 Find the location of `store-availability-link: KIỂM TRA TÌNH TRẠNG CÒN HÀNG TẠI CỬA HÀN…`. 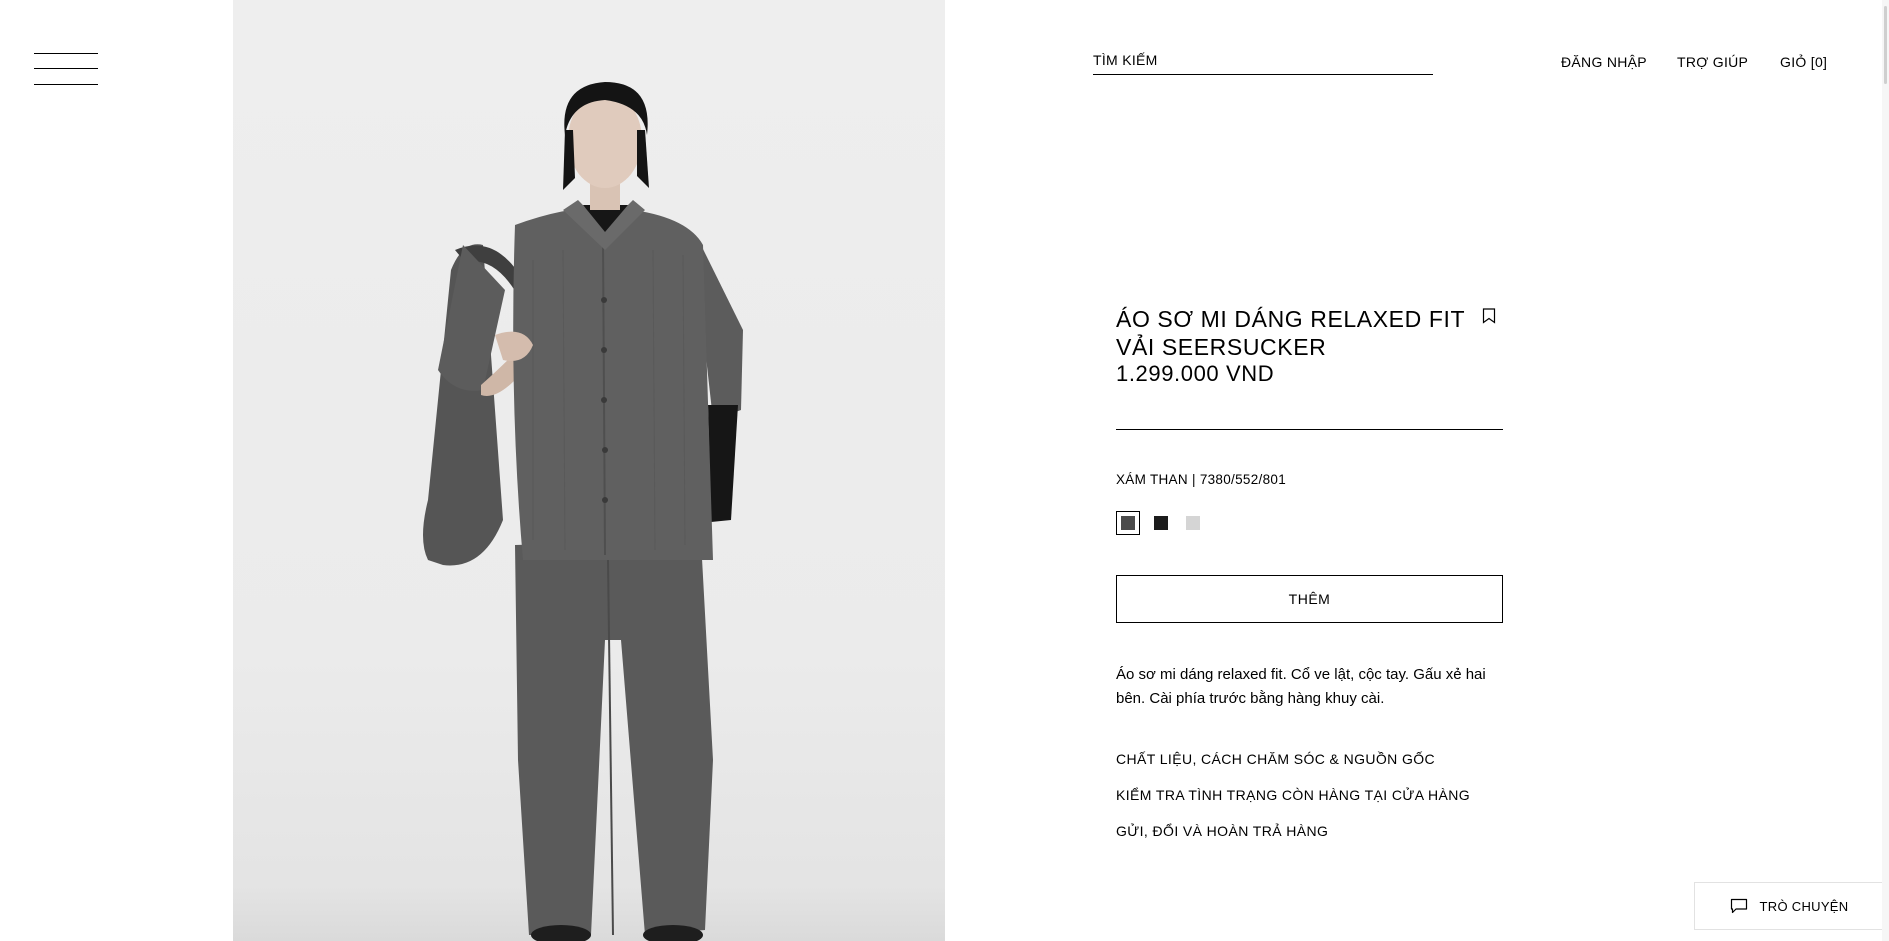

store-availability-link: KIỂM TRA TÌNH TRẠNG CÒN HÀNG TẠI CỬA HÀN… is located at coordinates (1293, 795).